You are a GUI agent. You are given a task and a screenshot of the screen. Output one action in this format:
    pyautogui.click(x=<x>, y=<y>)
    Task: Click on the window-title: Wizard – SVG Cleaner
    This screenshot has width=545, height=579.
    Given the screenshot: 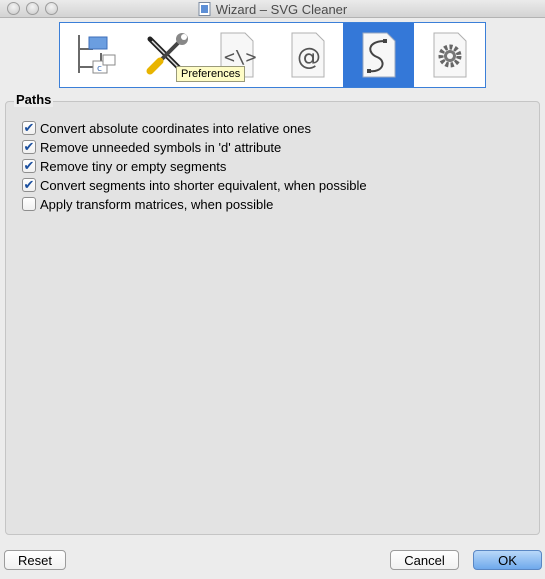 What is the action you would take?
    pyautogui.click(x=281, y=9)
    